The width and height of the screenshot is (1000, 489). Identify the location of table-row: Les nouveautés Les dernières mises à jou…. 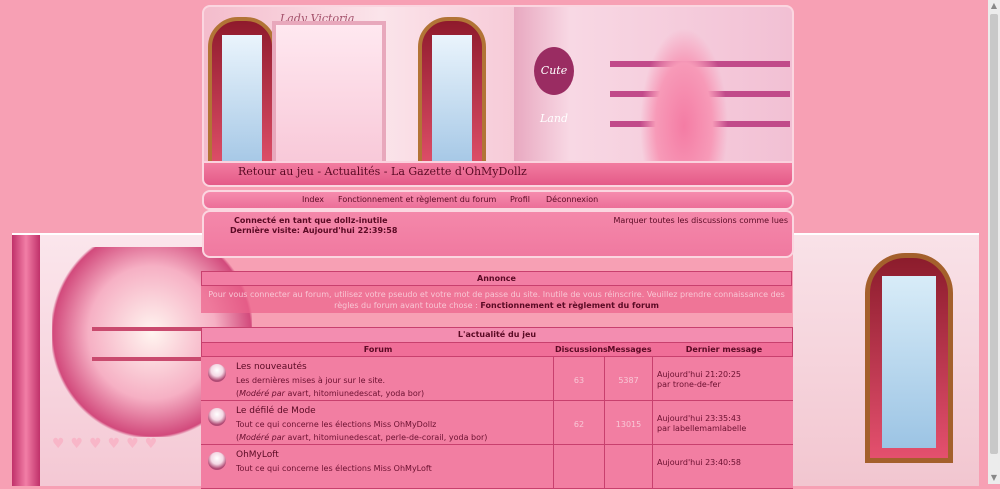
(497, 379).